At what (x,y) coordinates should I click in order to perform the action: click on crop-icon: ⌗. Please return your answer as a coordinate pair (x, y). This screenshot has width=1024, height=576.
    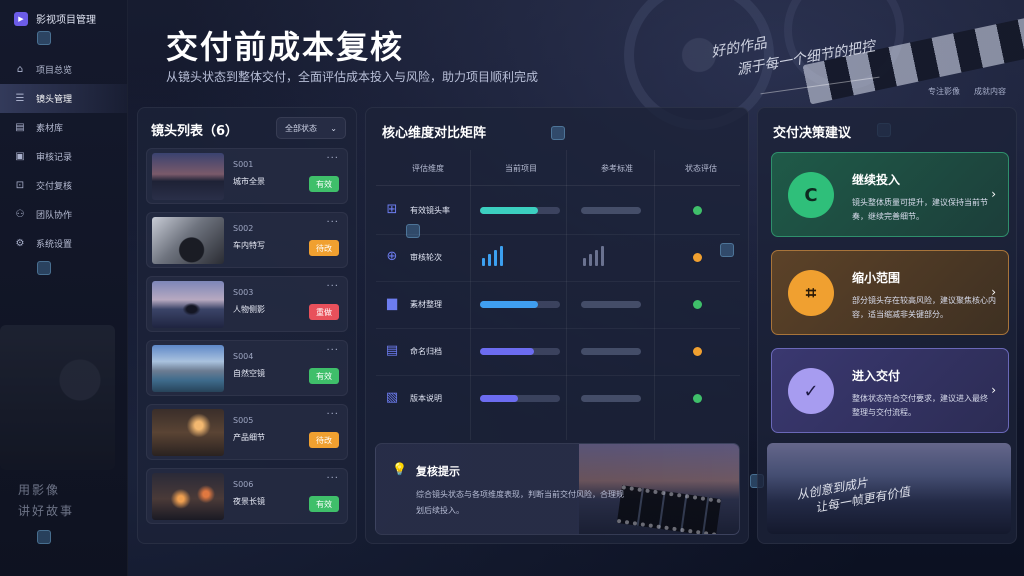
    Looking at the image, I should click on (811, 293).